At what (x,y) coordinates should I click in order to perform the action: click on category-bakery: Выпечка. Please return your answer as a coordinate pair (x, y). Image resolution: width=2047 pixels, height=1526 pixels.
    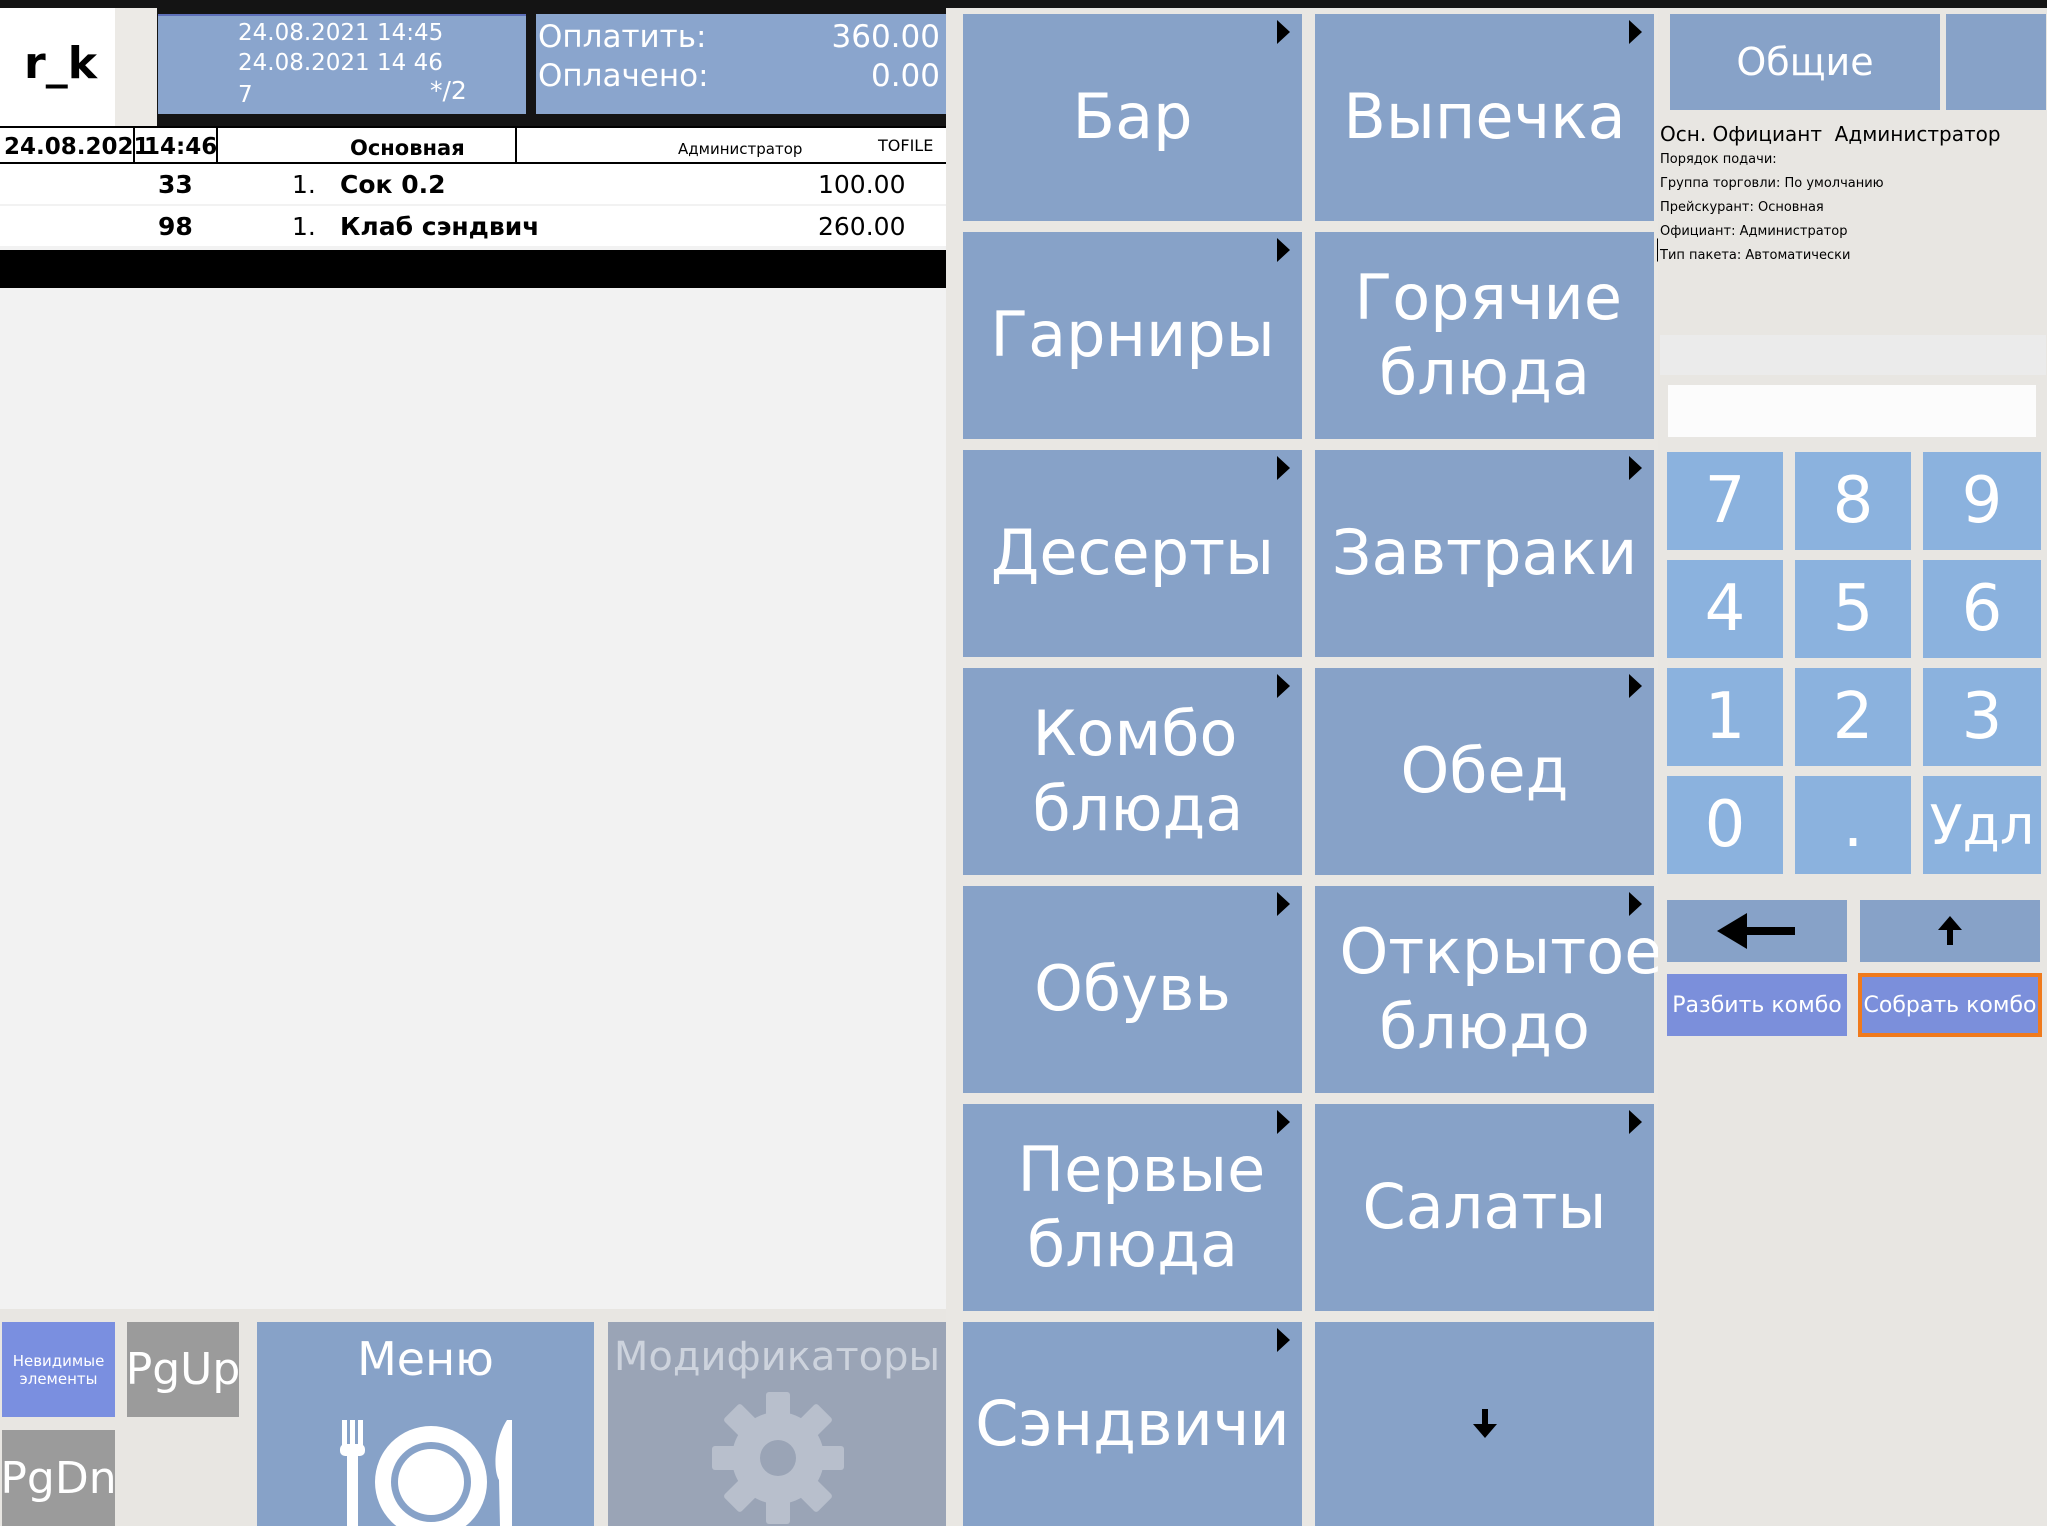
    Looking at the image, I should click on (1484, 117).